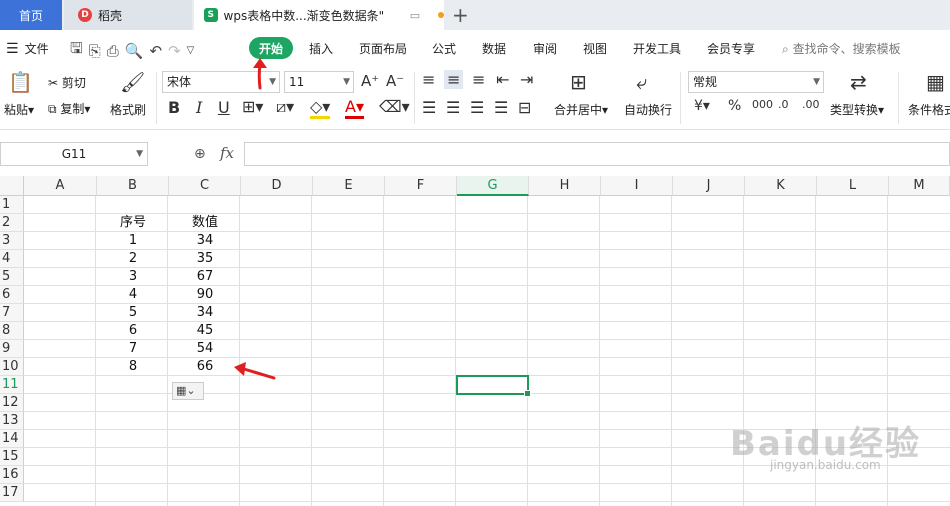 Image resolution: width=950 pixels, height=506 pixels. What do you see at coordinates (581, 109) in the screenshot?
I see `merge-center-button: 合并居中▾` at bounding box center [581, 109].